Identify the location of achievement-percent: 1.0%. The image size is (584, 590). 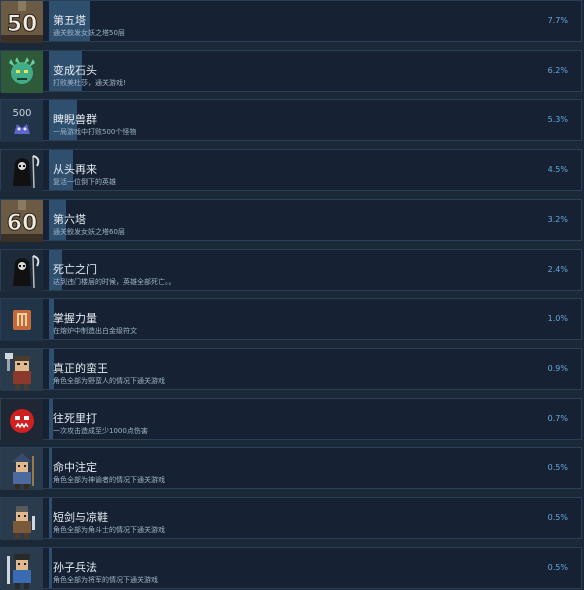
(557, 318).